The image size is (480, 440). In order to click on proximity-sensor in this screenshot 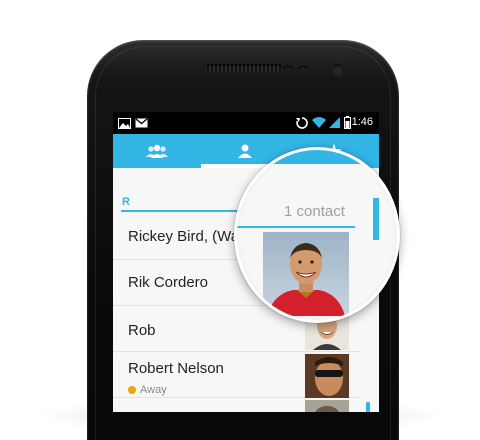, I will do `click(288, 69)`.